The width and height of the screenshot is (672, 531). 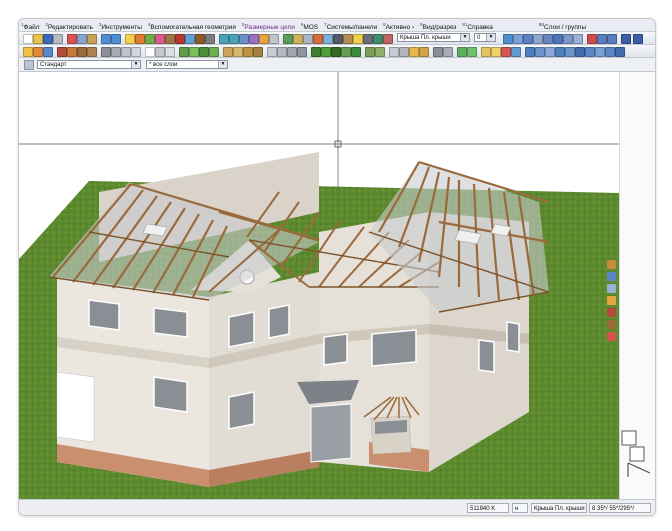 I want to click on panel-5-icon, so click(x=570, y=52).